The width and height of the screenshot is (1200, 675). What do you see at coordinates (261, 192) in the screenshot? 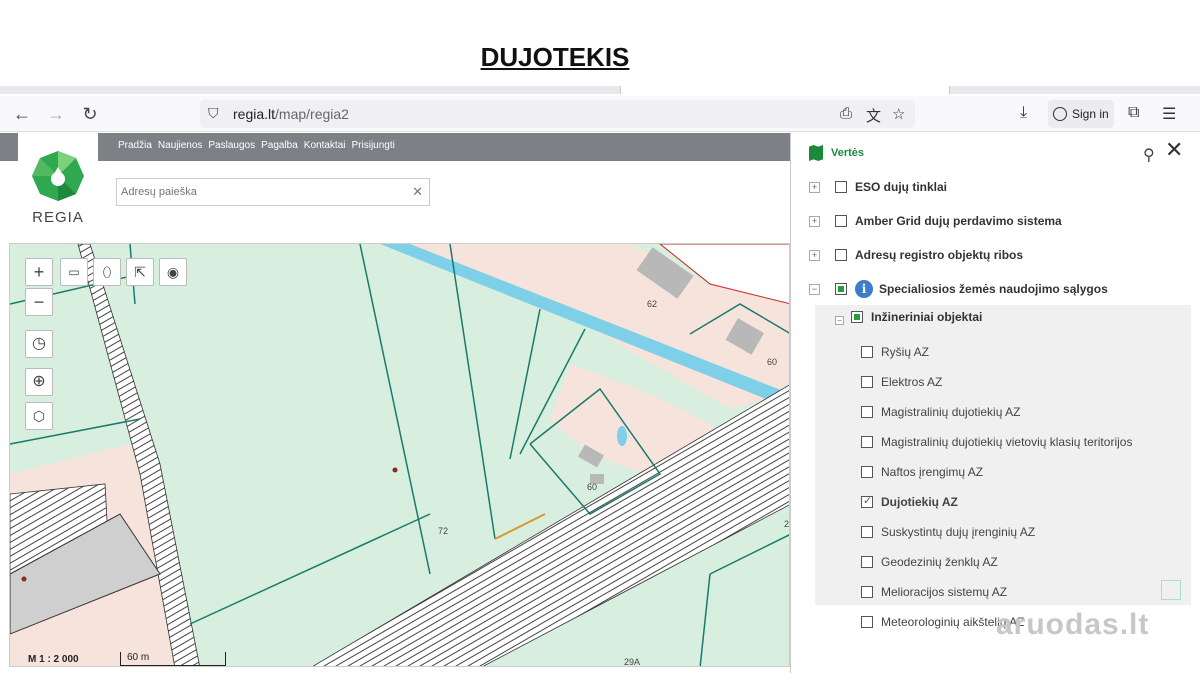
I see `address-search-input` at bounding box center [261, 192].